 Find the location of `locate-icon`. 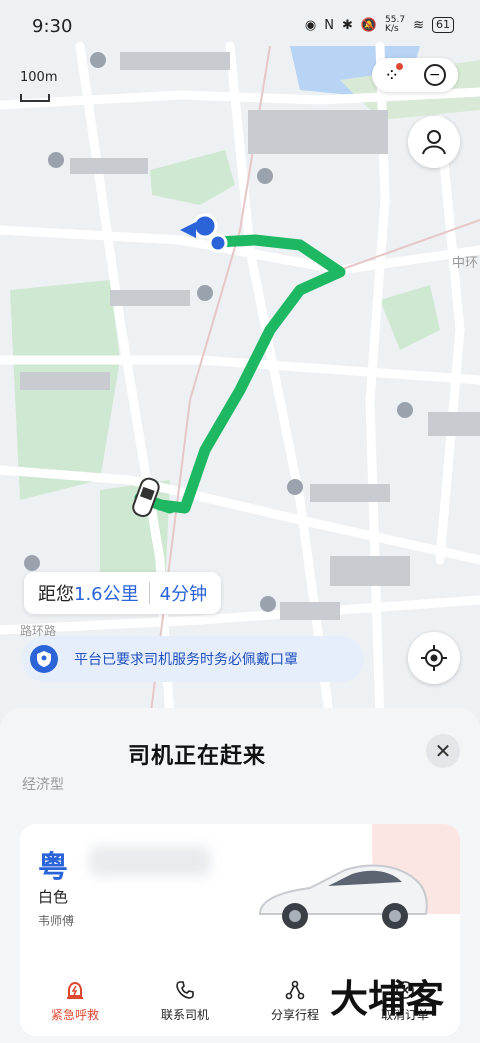

locate-icon is located at coordinates (434, 658).